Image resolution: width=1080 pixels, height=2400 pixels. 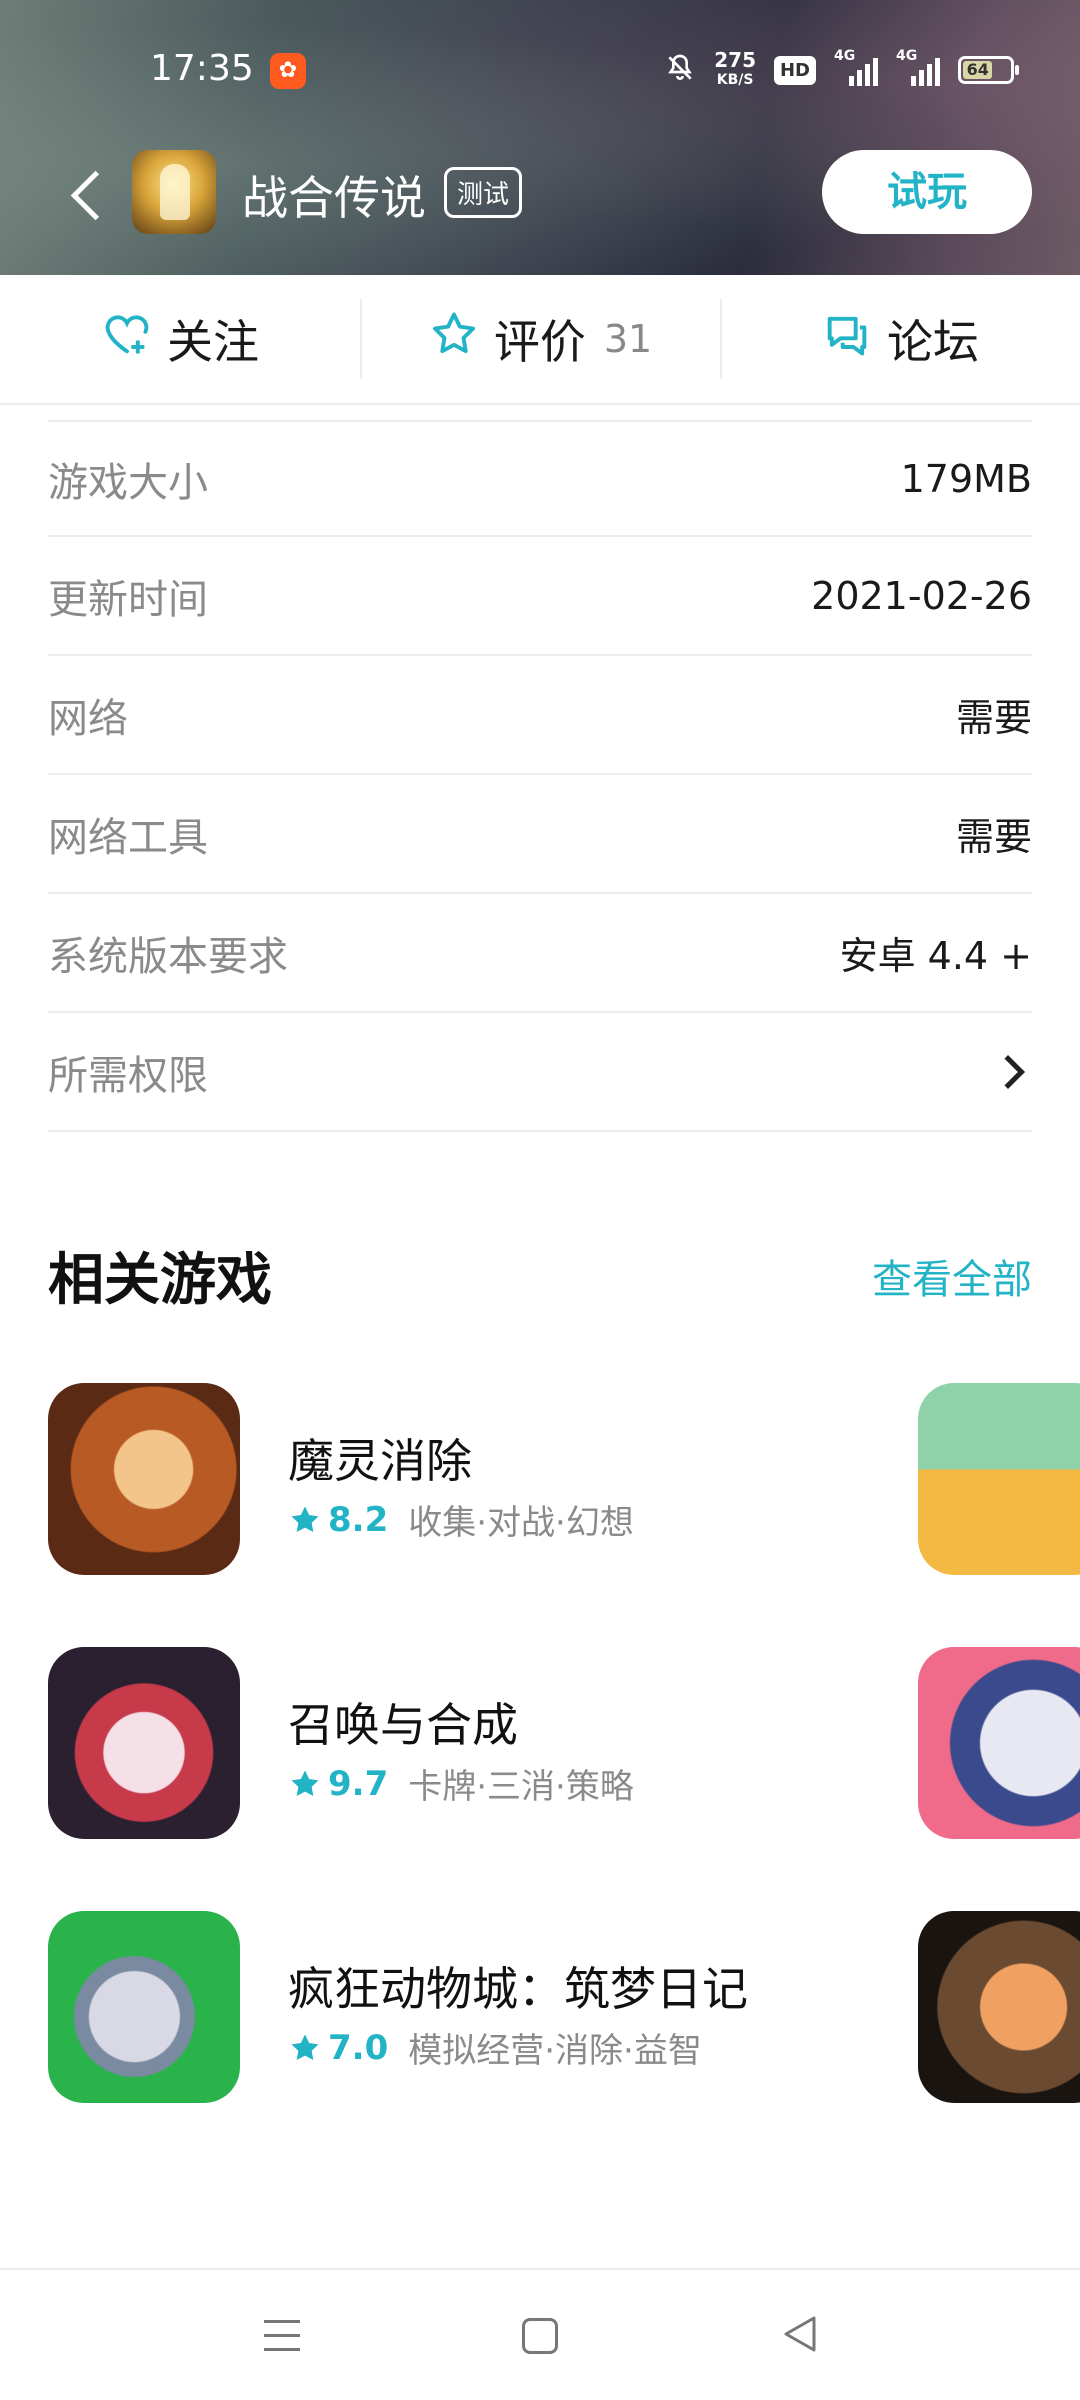 I want to click on app-header: 17:35 ✿ 275 KB/S HD 4G 4G 64 战合传说 测试 试玩, so click(x=540, y=137).